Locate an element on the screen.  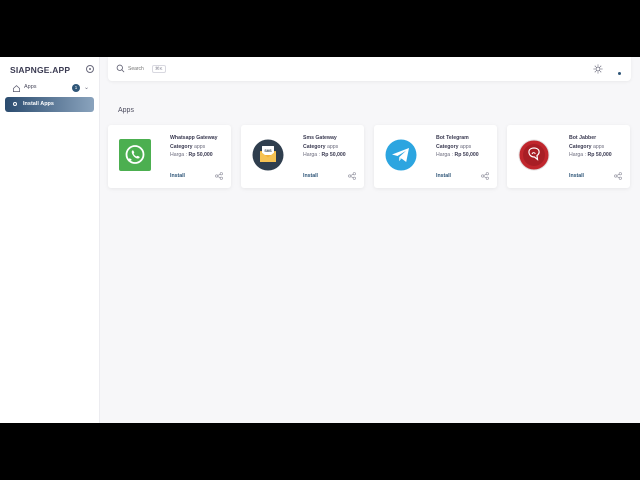
top-navbar: ⌘K is located at coordinates (369, 69).